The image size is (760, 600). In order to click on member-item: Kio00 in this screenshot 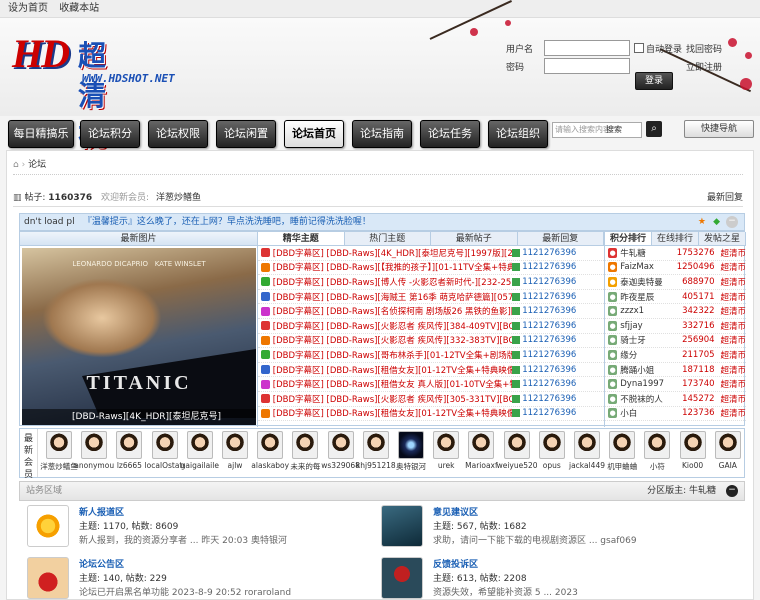, I will do `click(693, 450)`.